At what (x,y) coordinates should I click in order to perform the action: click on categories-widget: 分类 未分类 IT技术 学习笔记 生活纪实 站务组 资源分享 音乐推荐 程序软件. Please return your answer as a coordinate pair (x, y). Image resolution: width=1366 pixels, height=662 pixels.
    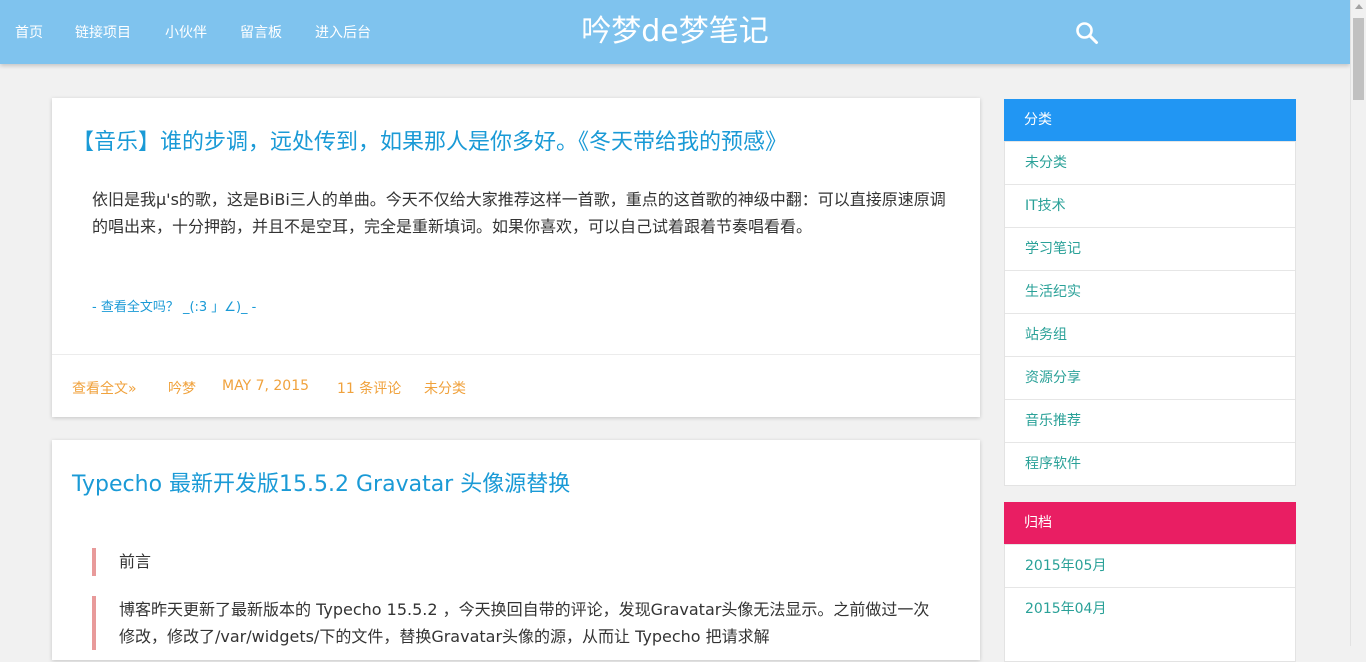
    Looking at the image, I should click on (1150, 292).